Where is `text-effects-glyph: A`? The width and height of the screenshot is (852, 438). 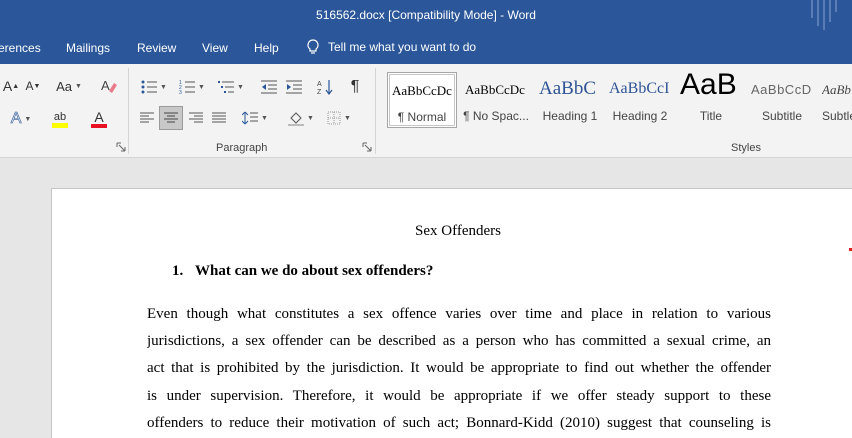
text-effects-glyph: A is located at coordinates (16, 119).